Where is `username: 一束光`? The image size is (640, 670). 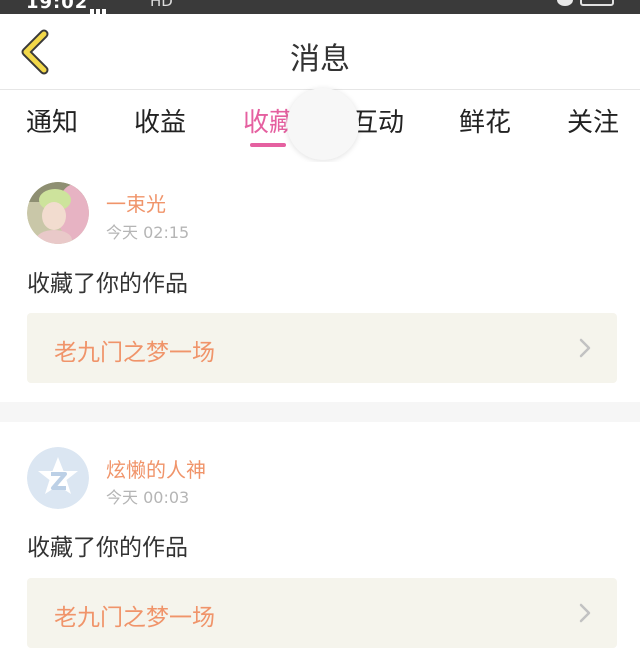 username: 一束光 is located at coordinates (136, 202).